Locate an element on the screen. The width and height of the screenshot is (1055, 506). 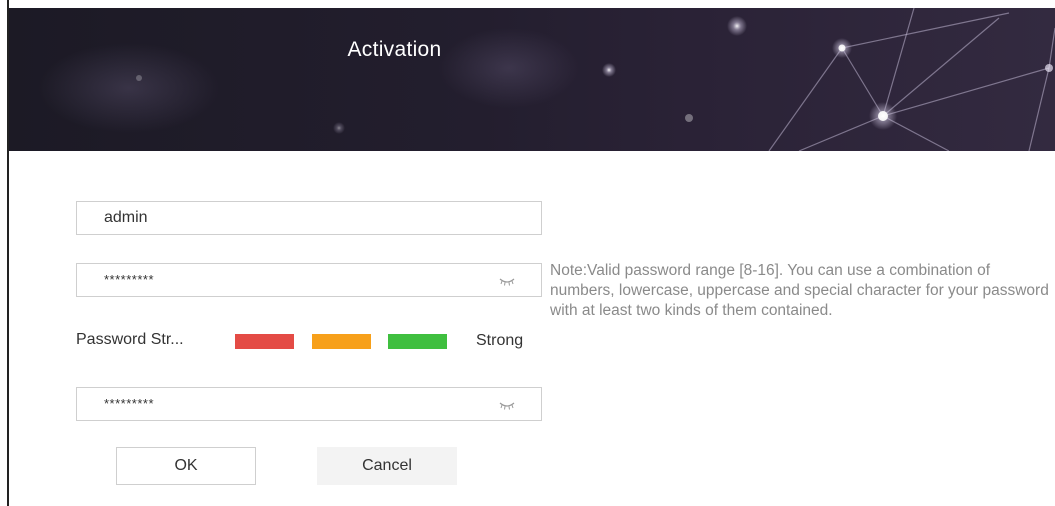
ok-button: OK is located at coordinates (186, 466).